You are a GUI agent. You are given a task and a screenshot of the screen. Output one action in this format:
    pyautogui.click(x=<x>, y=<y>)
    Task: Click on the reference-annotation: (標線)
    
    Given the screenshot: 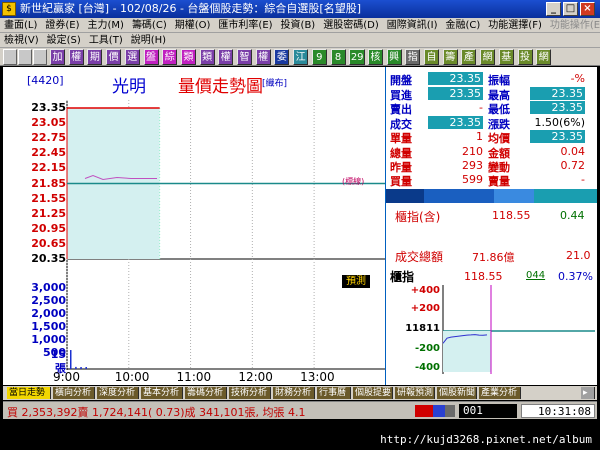 What is the action you would take?
    pyautogui.click(x=353, y=181)
    